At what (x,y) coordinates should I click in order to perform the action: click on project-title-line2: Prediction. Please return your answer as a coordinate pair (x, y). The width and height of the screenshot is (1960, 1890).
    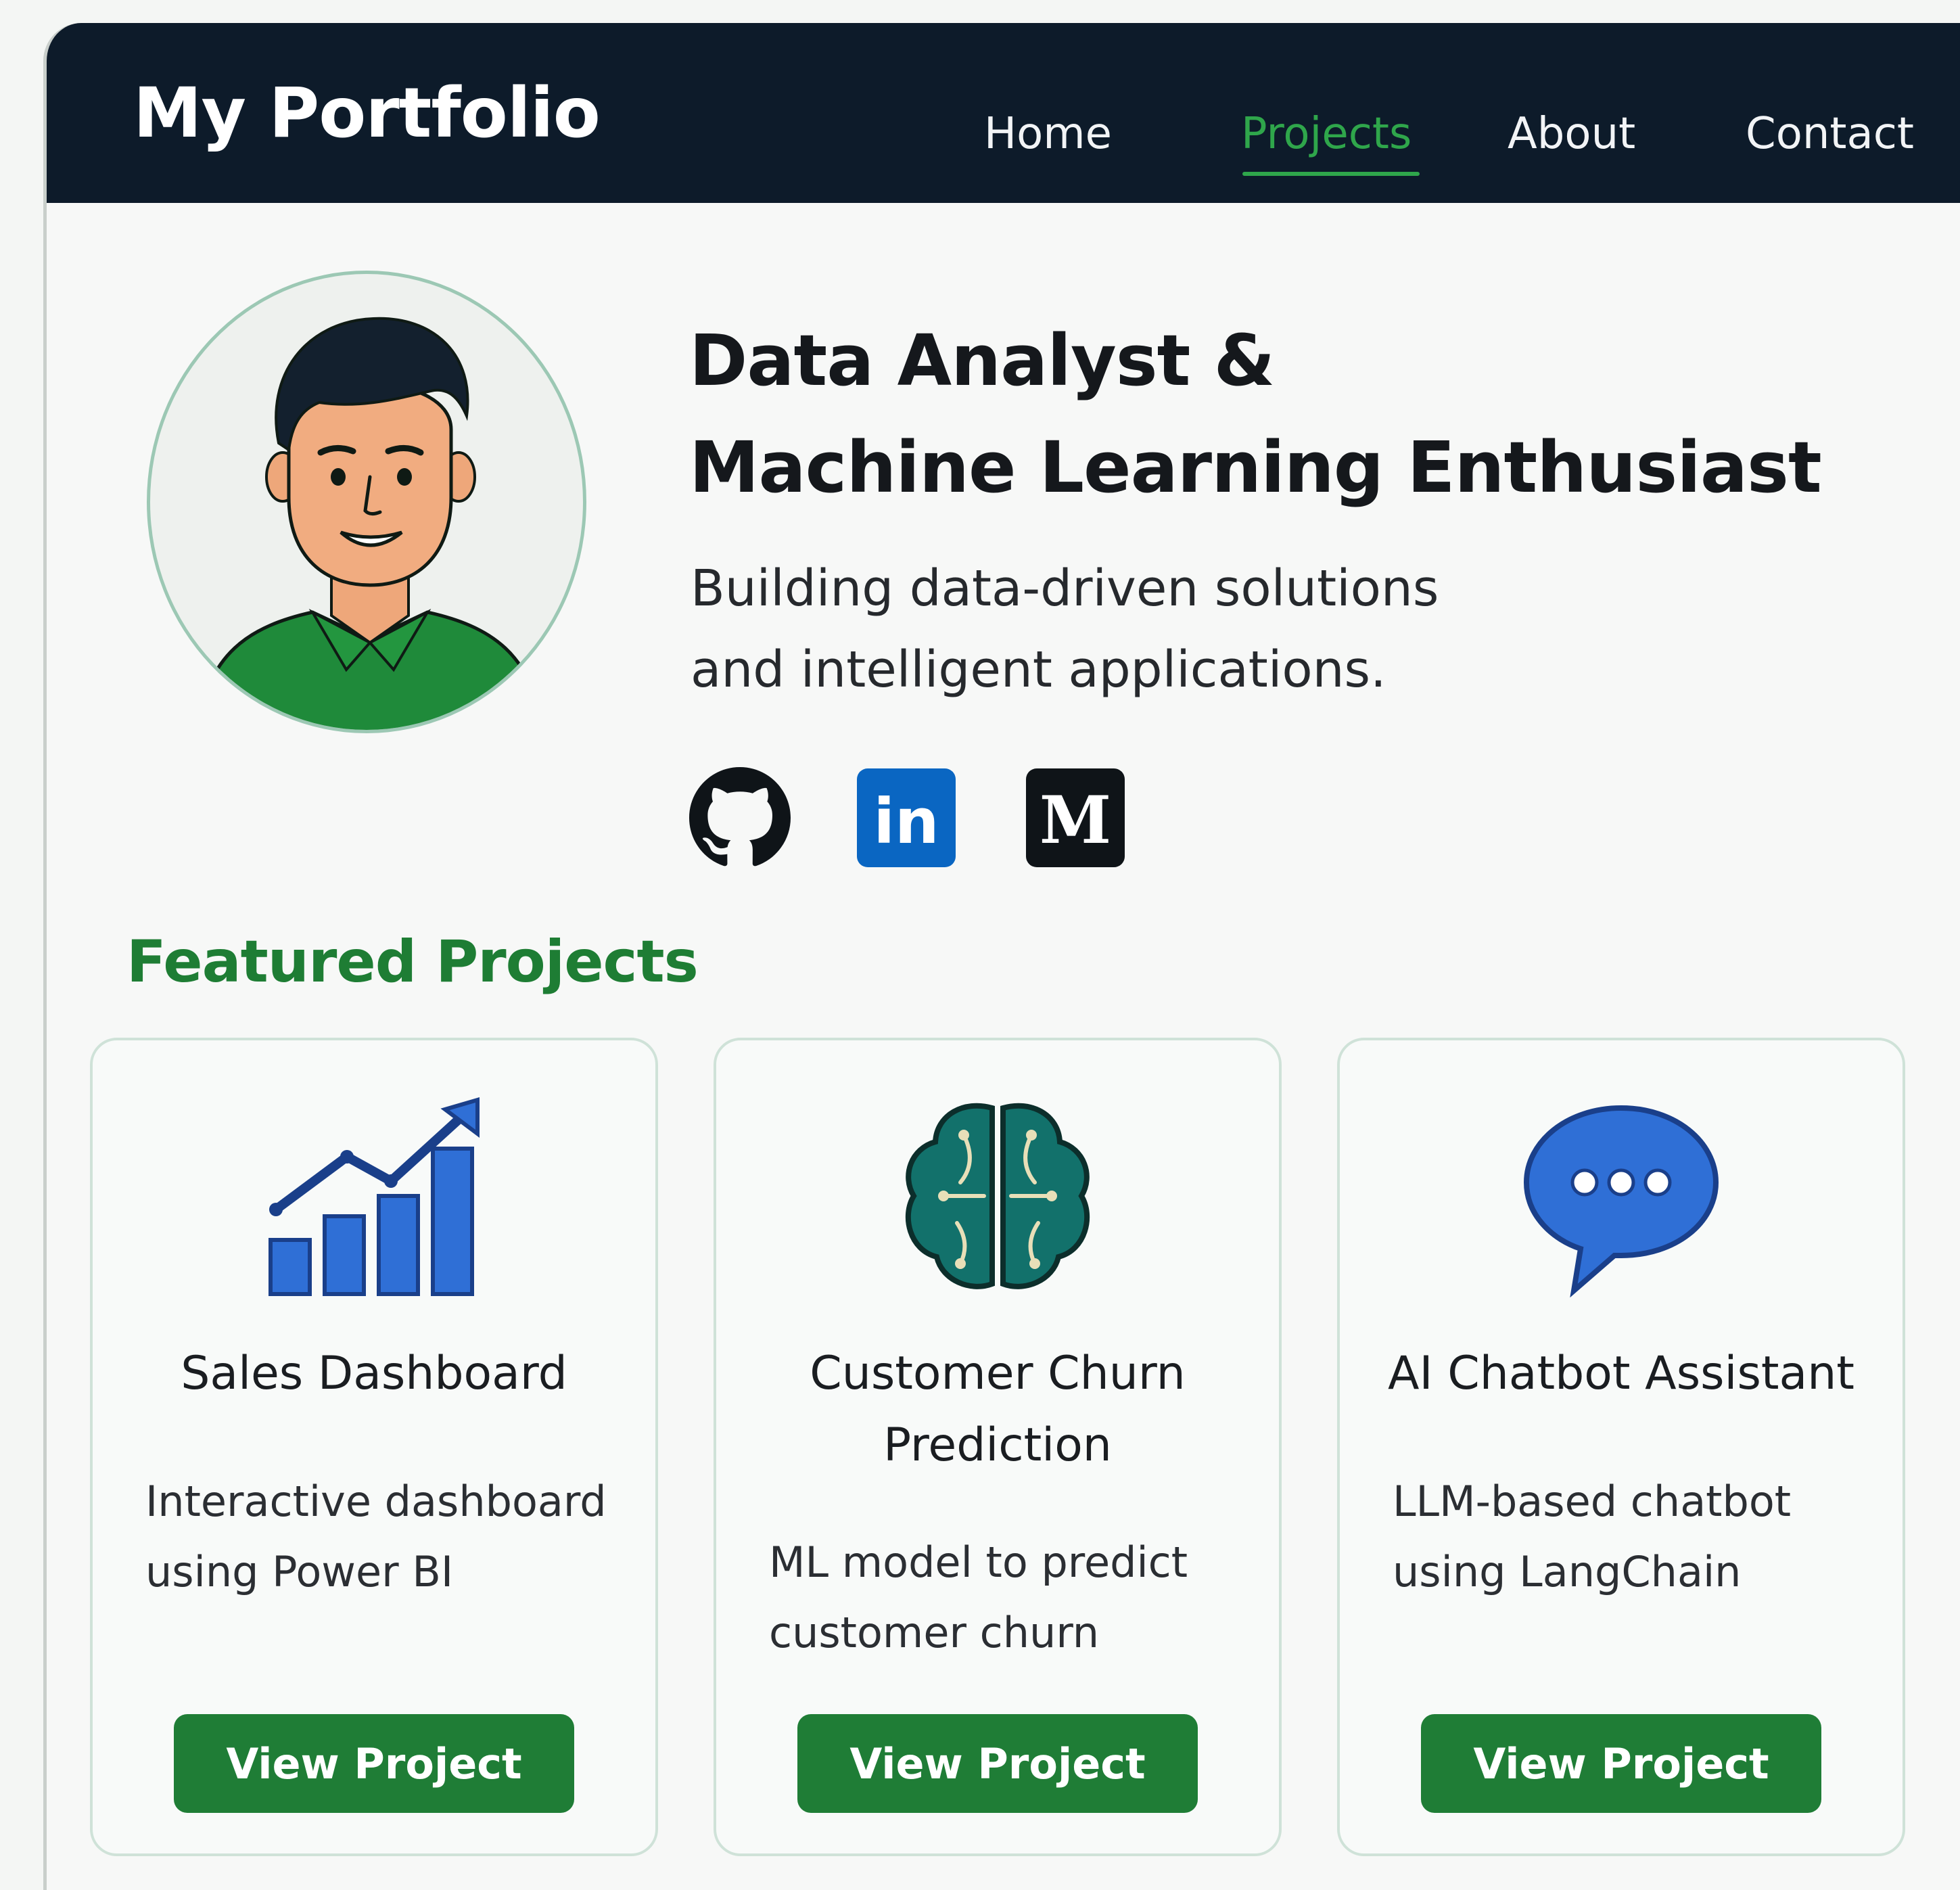
    Looking at the image, I should click on (997, 1445).